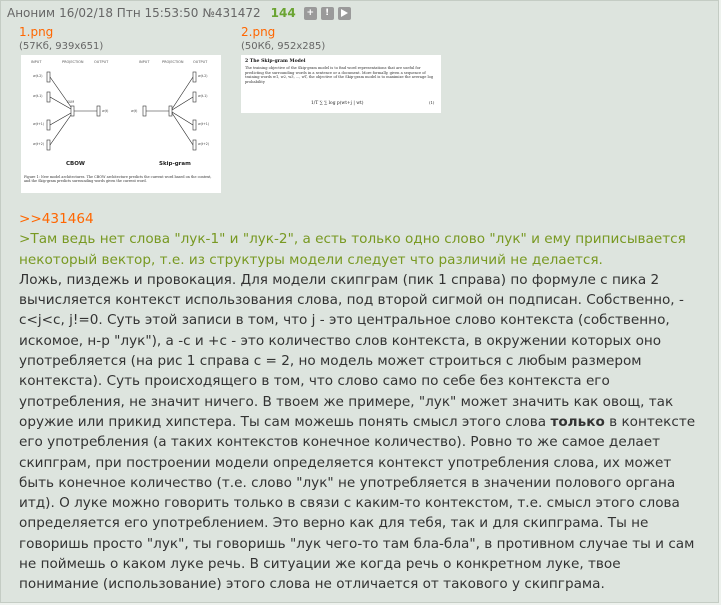  What do you see at coordinates (359, 219) in the screenshot?
I see `reply-link: >>431464` at bounding box center [359, 219].